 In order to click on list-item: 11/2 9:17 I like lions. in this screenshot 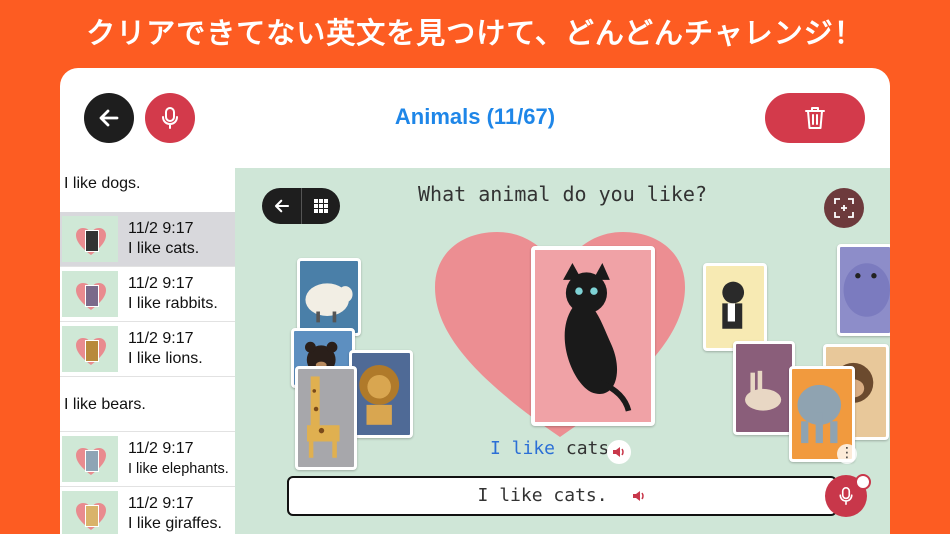, I will do `click(147, 349)`.